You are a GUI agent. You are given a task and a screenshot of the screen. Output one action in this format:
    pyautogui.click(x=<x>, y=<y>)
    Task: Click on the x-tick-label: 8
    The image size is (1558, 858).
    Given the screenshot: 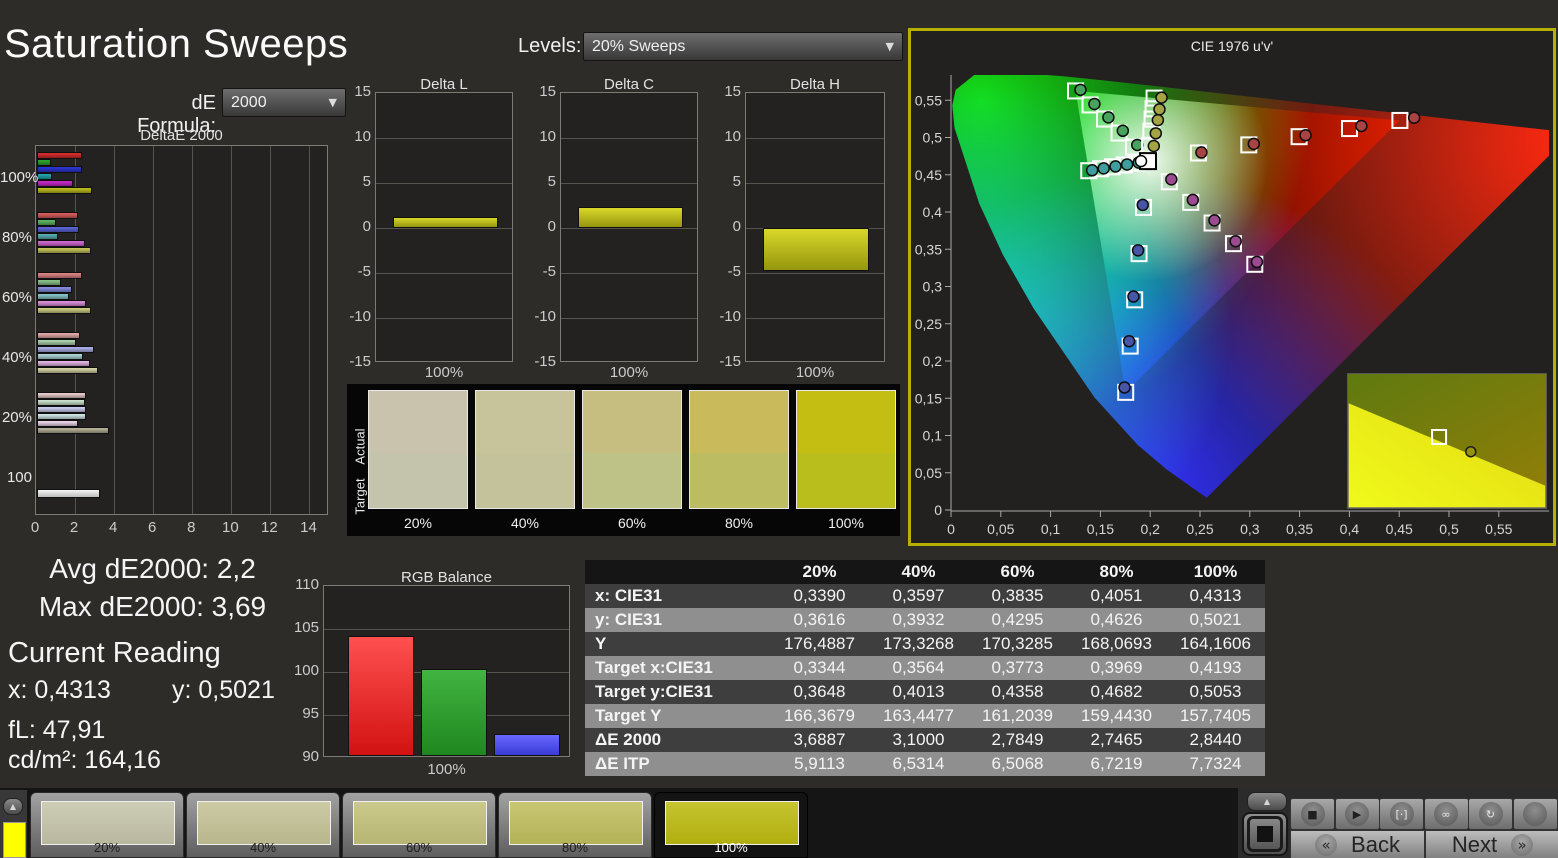 What is the action you would take?
    pyautogui.click(x=191, y=527)
    